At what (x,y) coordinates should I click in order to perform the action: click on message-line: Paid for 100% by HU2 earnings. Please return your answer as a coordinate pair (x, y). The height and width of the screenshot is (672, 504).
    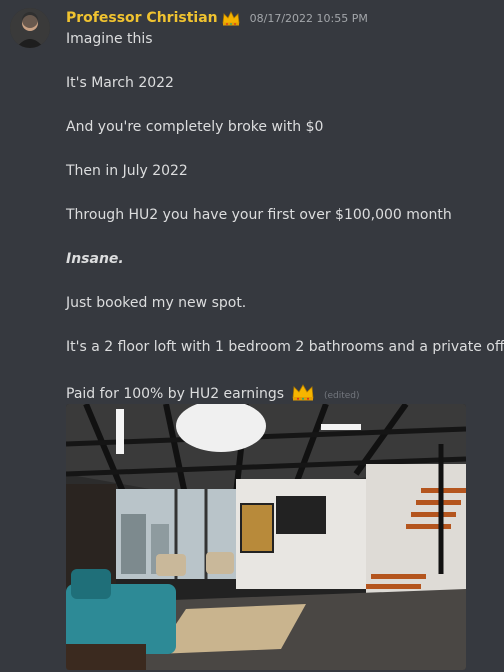
    Looking at the image, I should click on (175, 394).